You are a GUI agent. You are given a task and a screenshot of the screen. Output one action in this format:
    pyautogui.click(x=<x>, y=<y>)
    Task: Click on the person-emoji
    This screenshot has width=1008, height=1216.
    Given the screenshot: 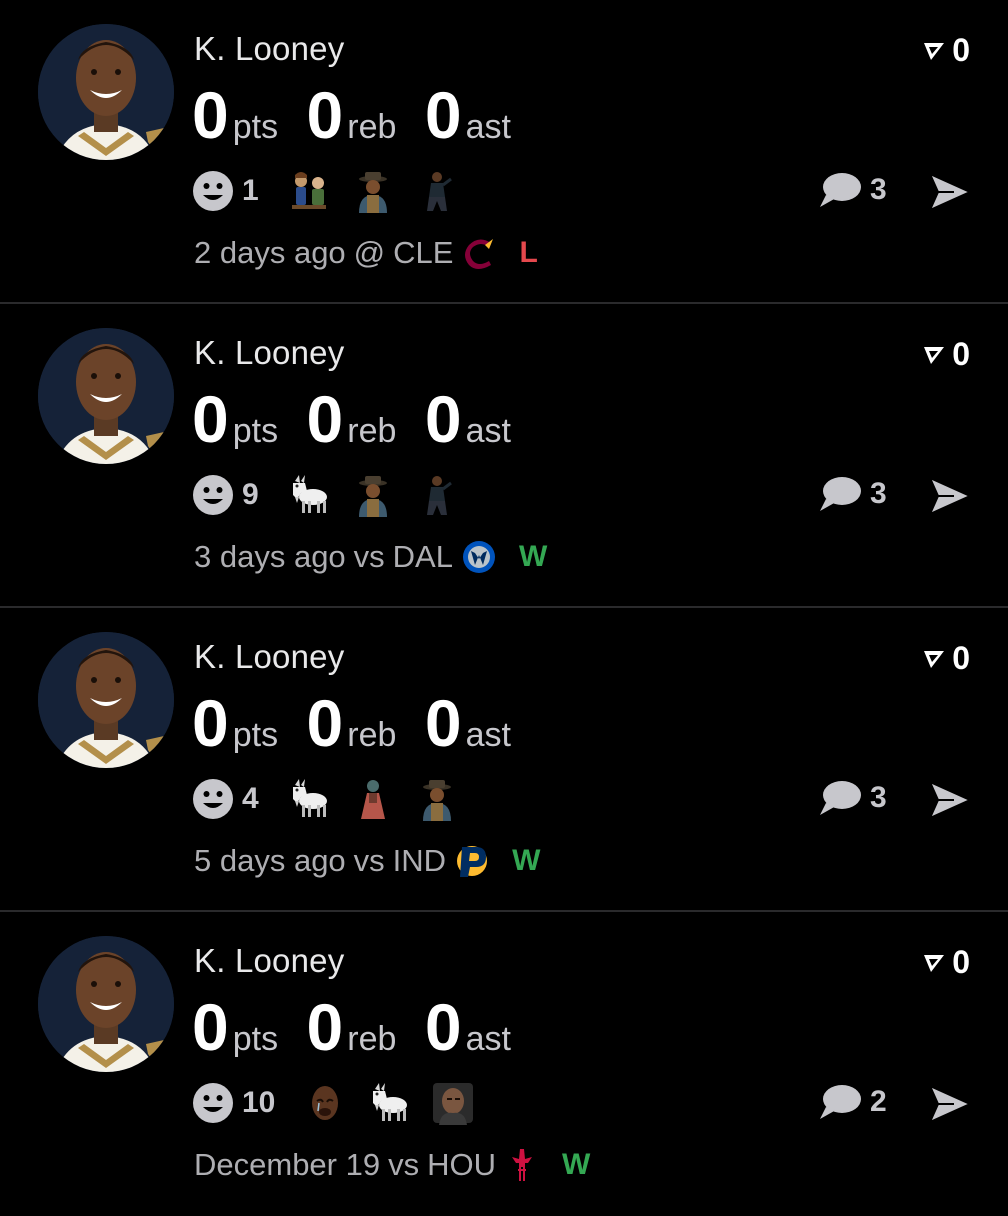 What is the action you would take?
    pyautogui.click(x=373, y=799)
    